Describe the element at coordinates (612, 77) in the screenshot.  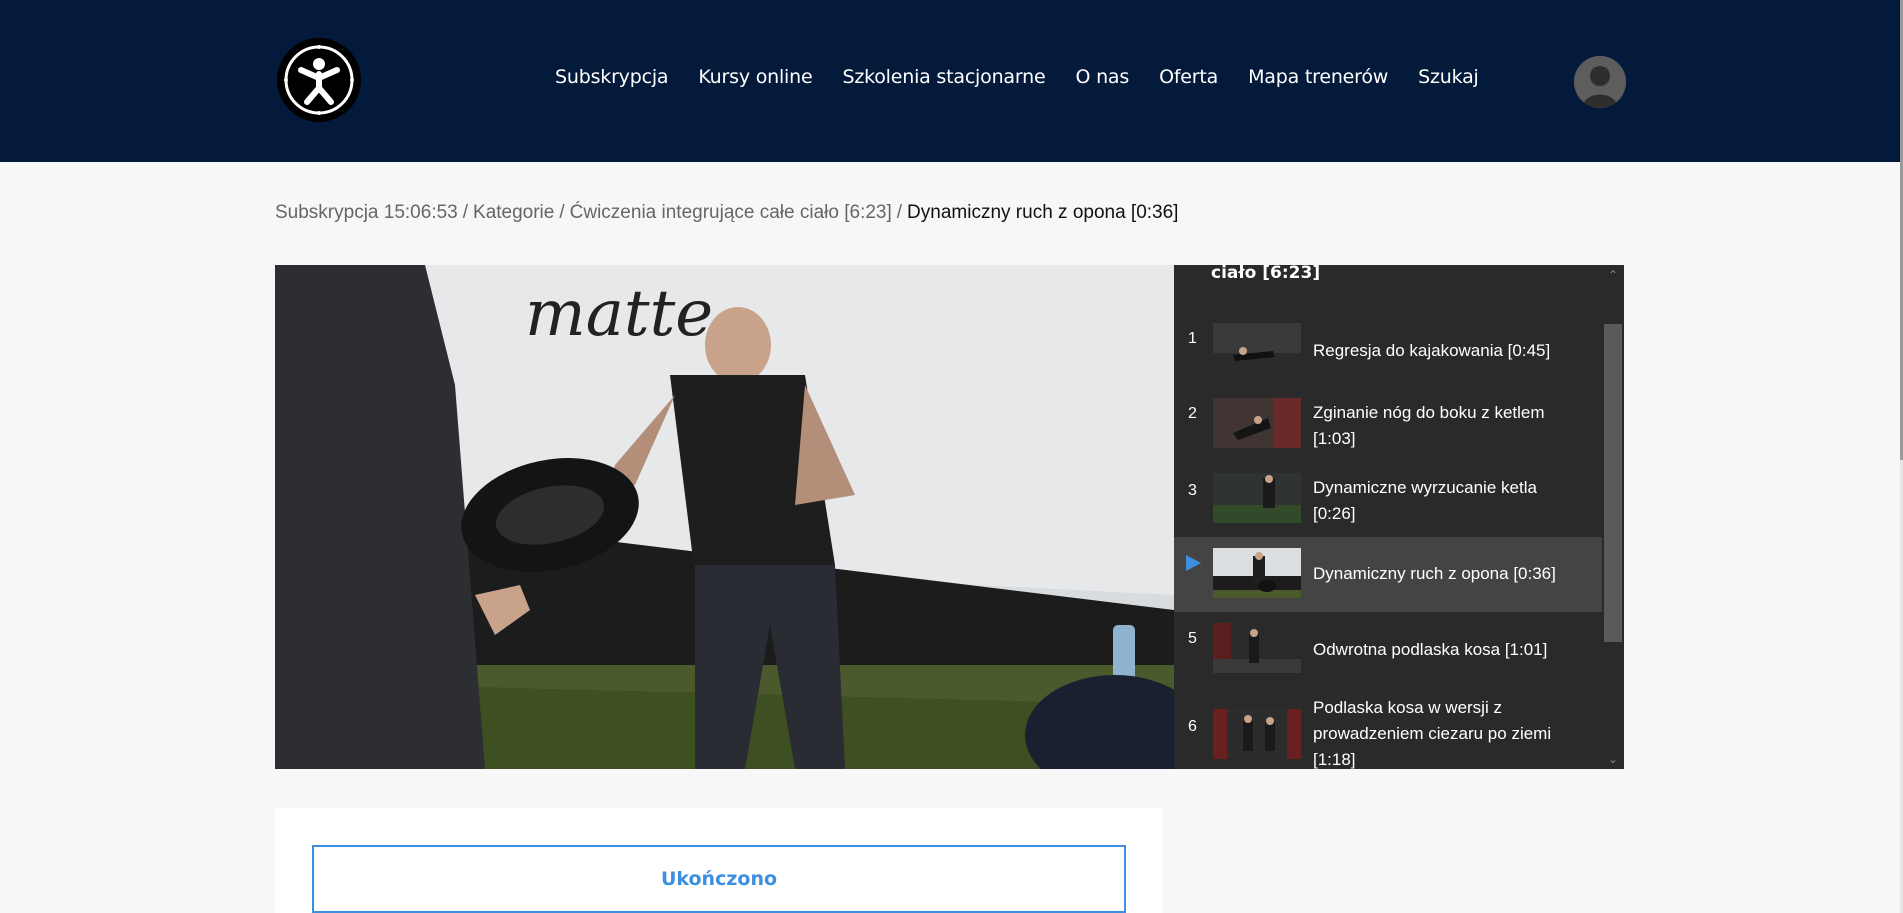
I see `nav-subskrypcja: Subskrypcja` at that location.